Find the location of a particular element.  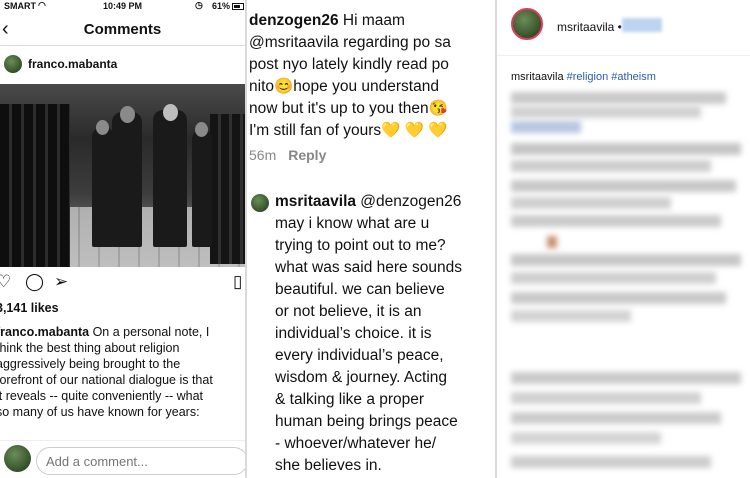

reply-line: - whoever/whatever he/ is located at coordinates (356, 443).